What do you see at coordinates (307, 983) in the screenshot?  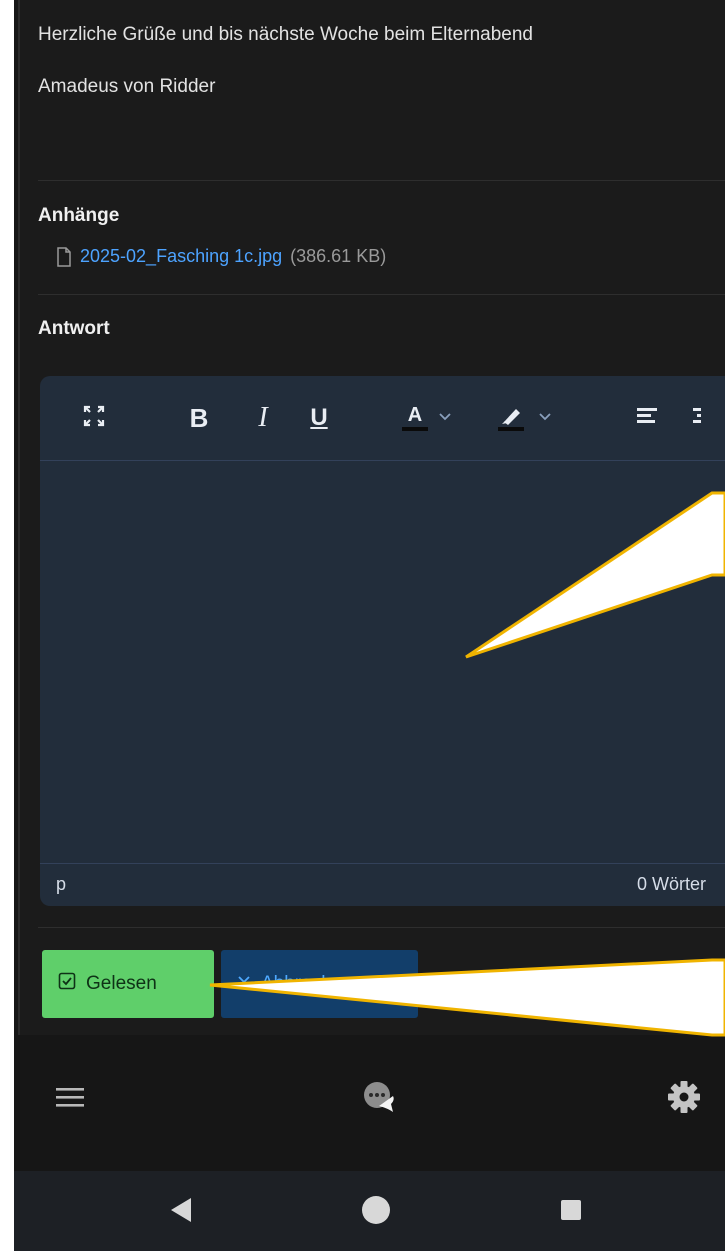 I see `cancel-button-label: Abbrechen` at bounding box center [307, 983].